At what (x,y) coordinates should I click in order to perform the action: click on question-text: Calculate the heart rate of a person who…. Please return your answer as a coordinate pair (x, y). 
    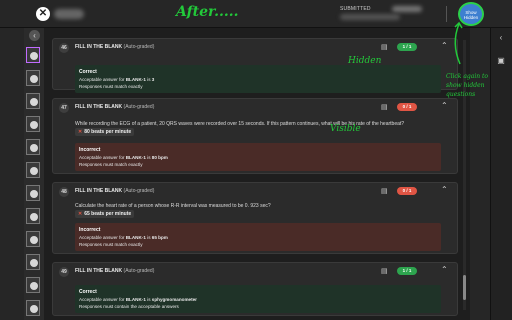
    Looking at the image, I should click on (173, 206).